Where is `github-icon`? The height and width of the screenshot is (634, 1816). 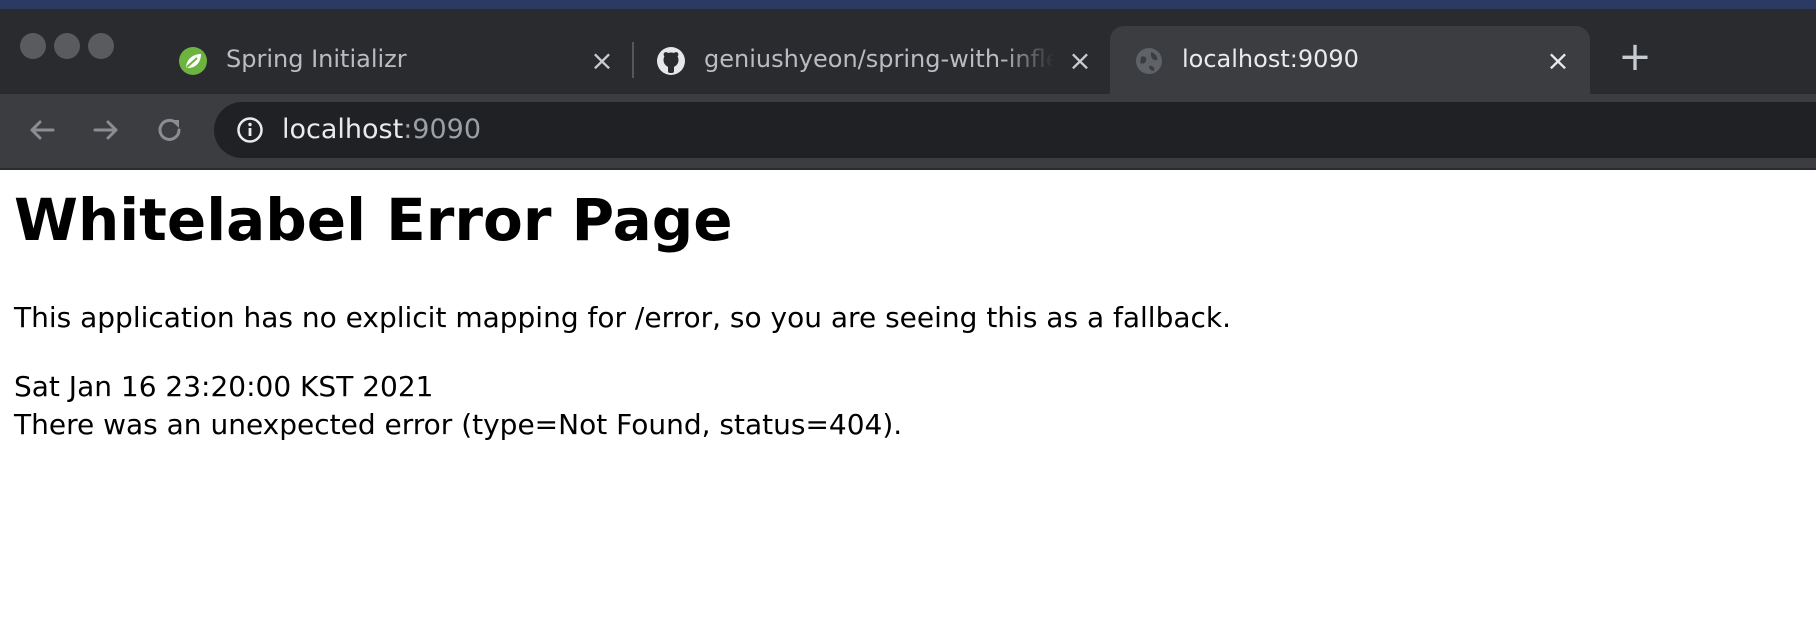
github-icon is located at coordinates (671, 61).